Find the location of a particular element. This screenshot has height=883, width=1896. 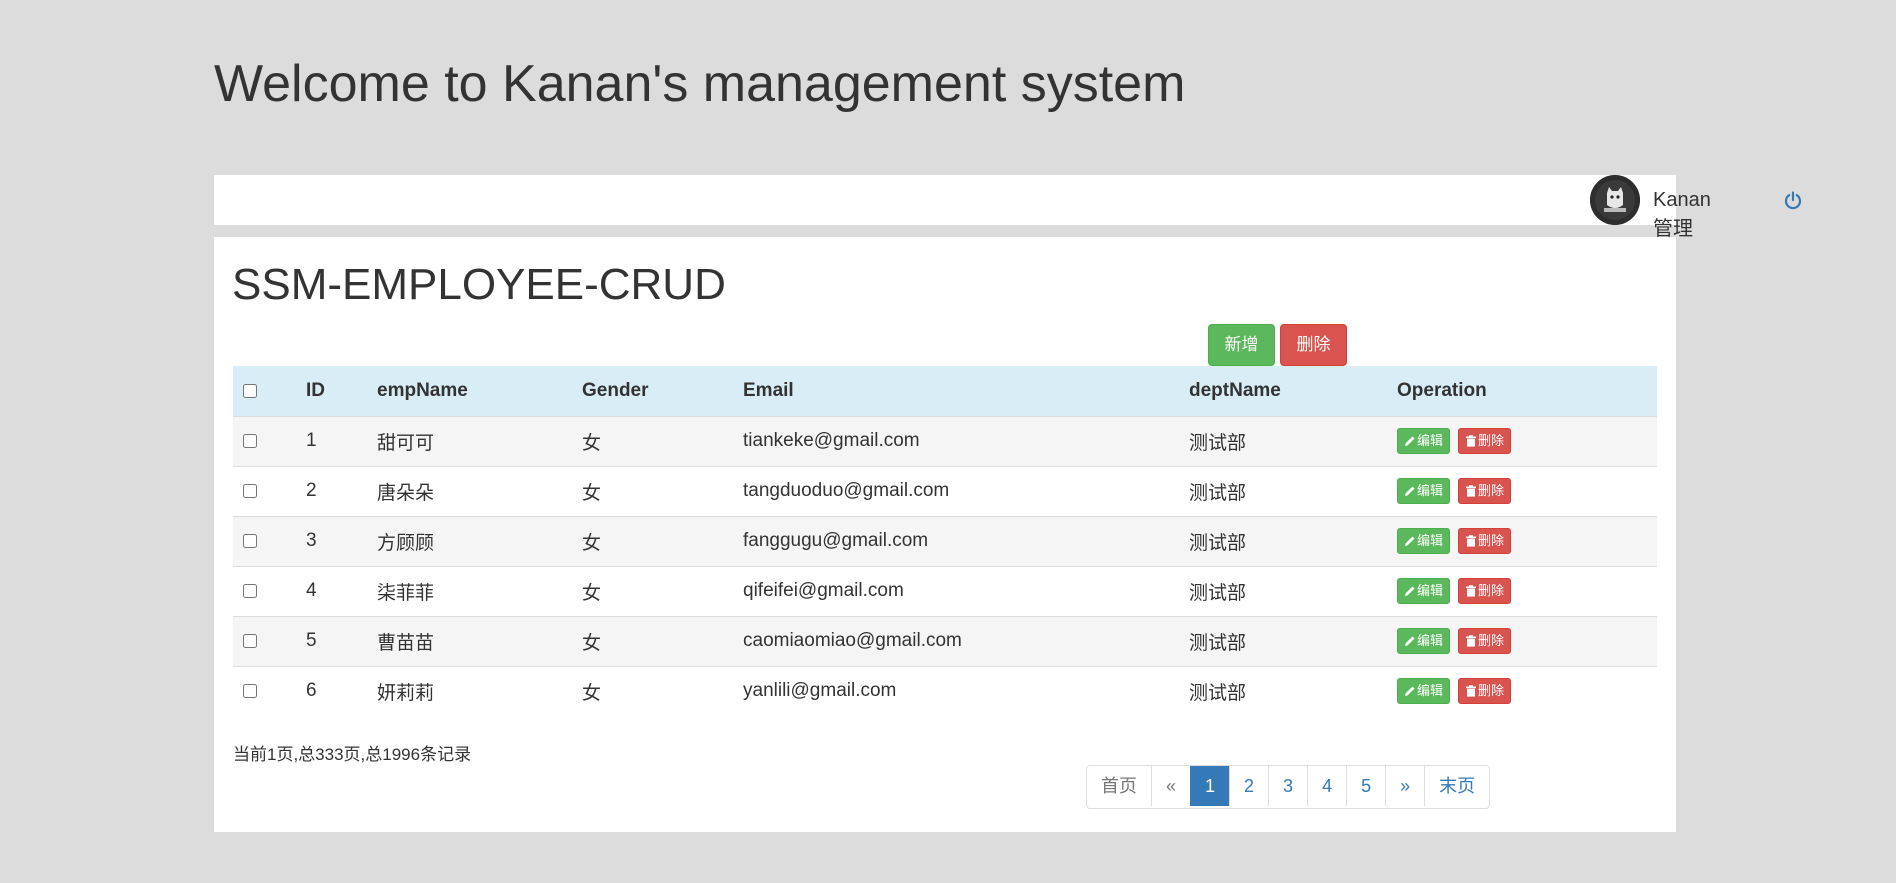

pagination-info: 当前1页,总333页,总1996条记录 is located at coordinates (352, 754).